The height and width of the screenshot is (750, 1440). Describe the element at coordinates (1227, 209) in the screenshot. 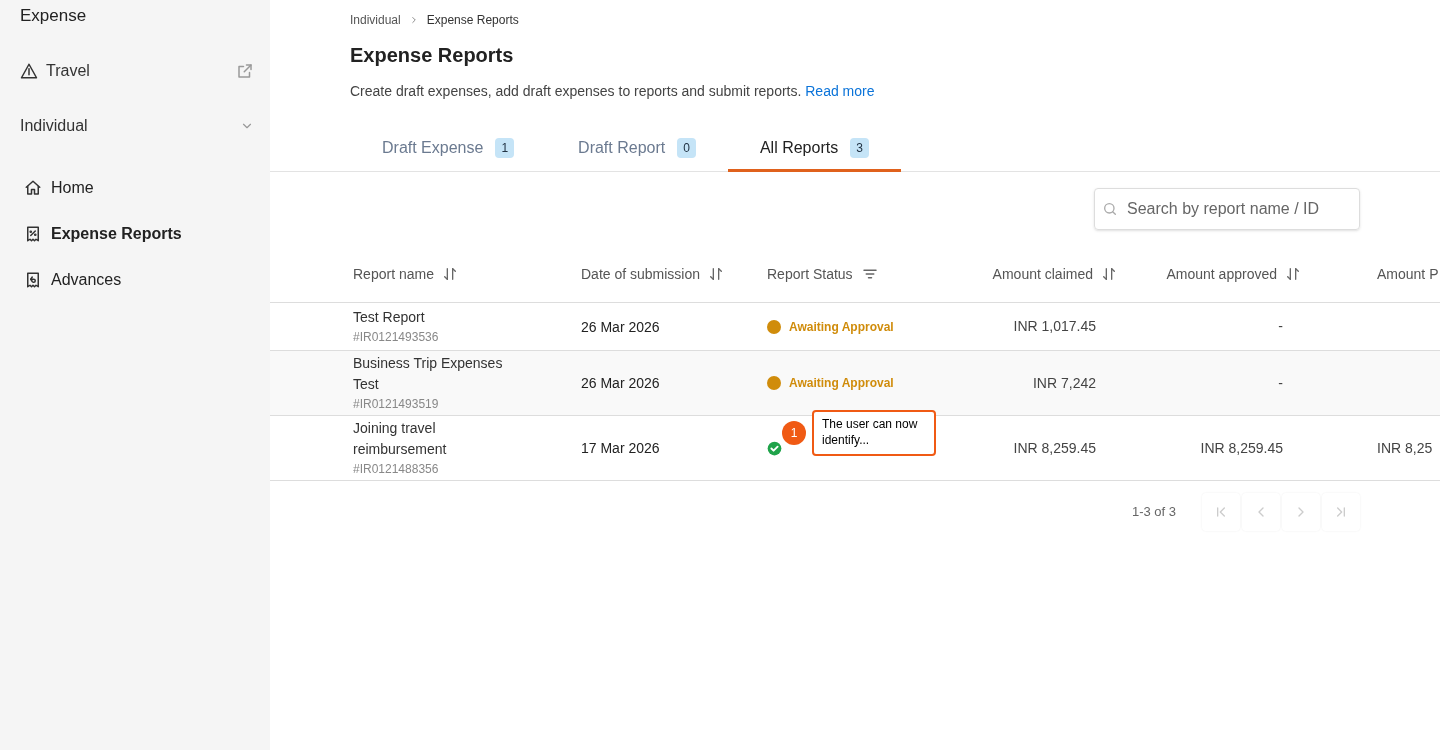

I see `search-field: Search by report name / ID` at that location.